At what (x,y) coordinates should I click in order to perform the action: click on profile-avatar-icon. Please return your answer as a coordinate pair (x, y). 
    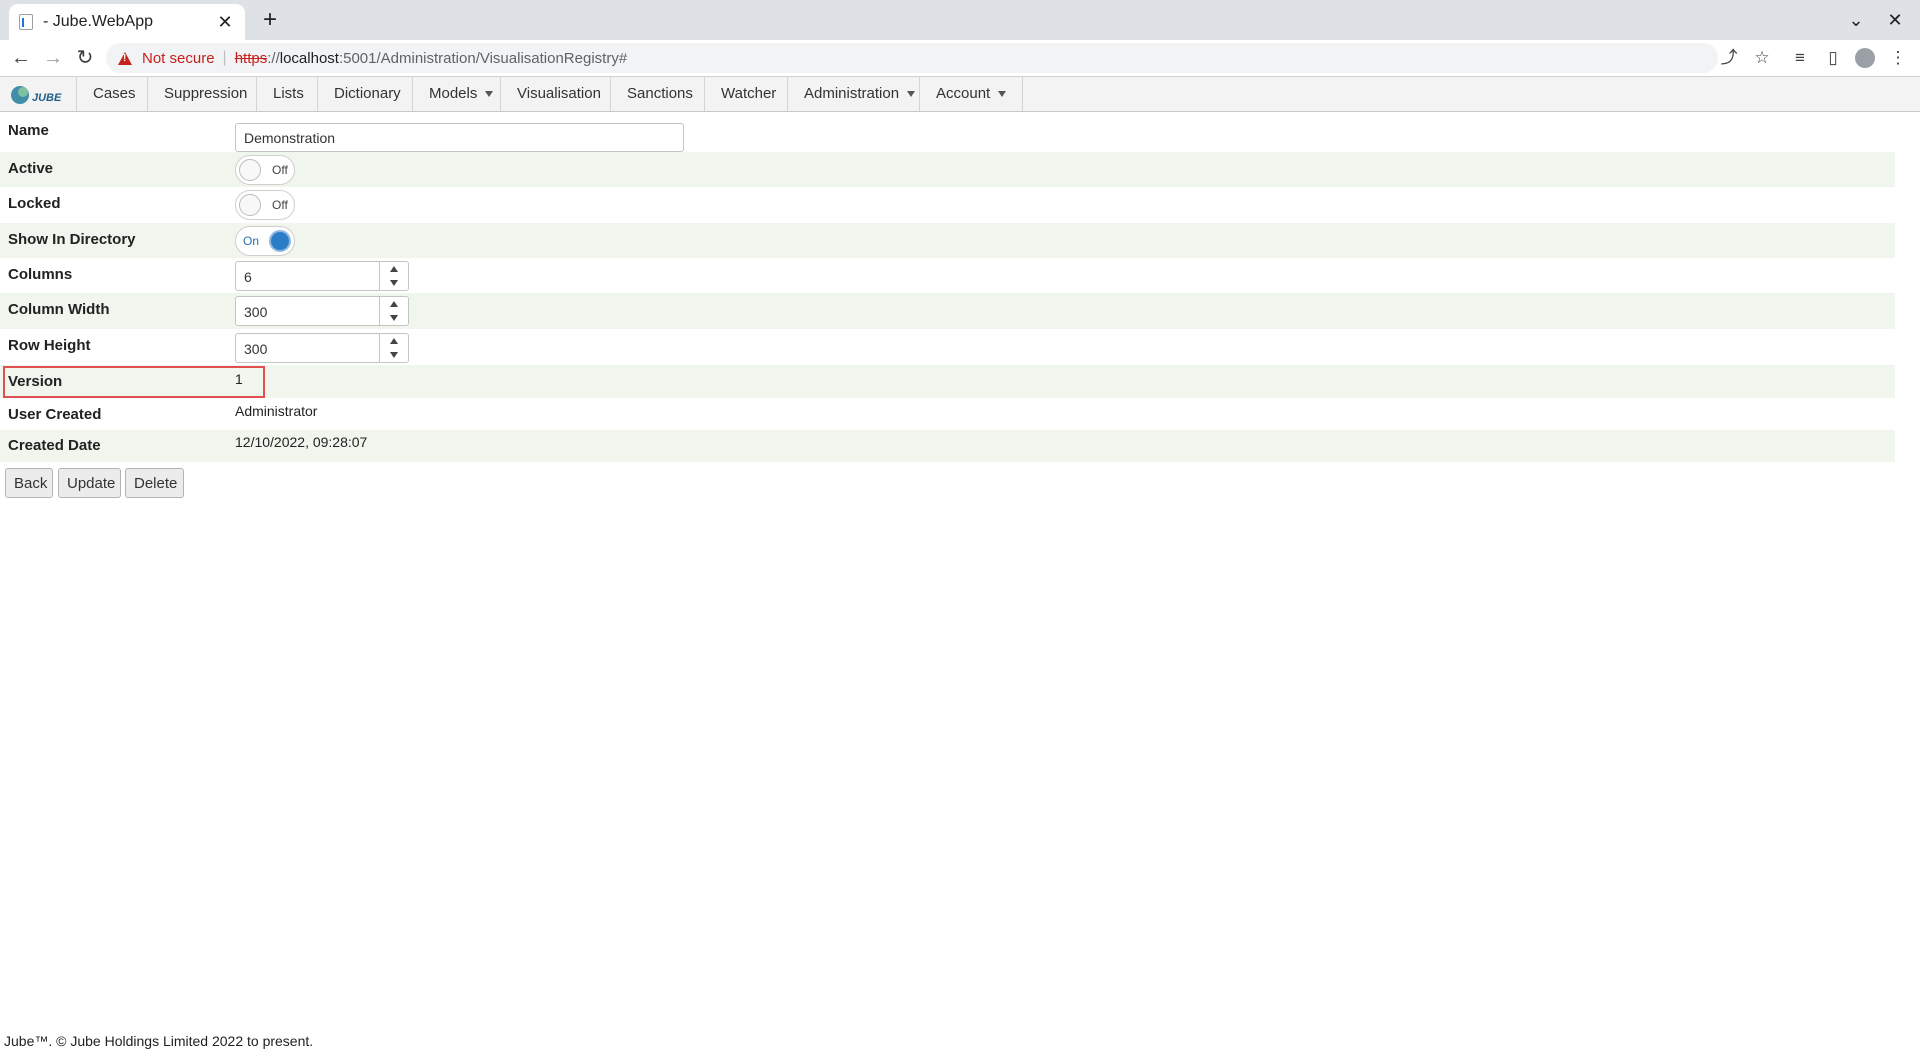
    Looking at the image, I should click on (1865, 58).